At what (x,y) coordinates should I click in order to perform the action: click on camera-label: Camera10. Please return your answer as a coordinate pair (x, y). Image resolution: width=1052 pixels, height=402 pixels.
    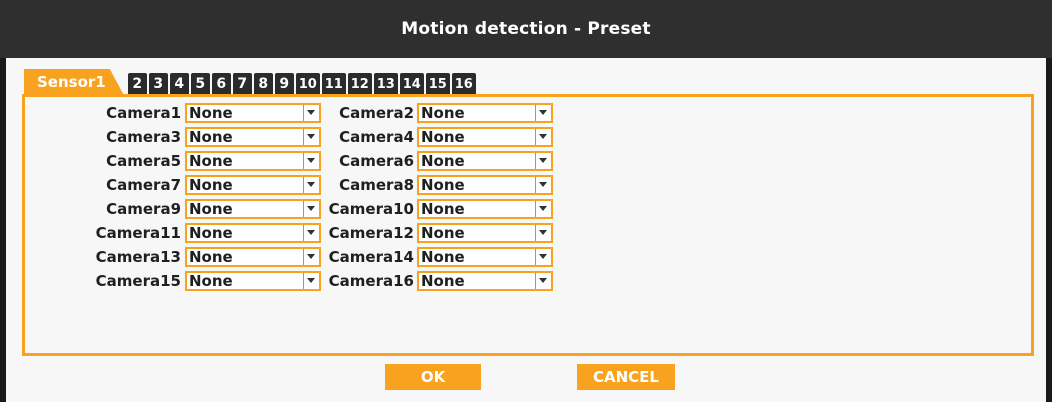
    Looking at the image, I should click on (371, 208).